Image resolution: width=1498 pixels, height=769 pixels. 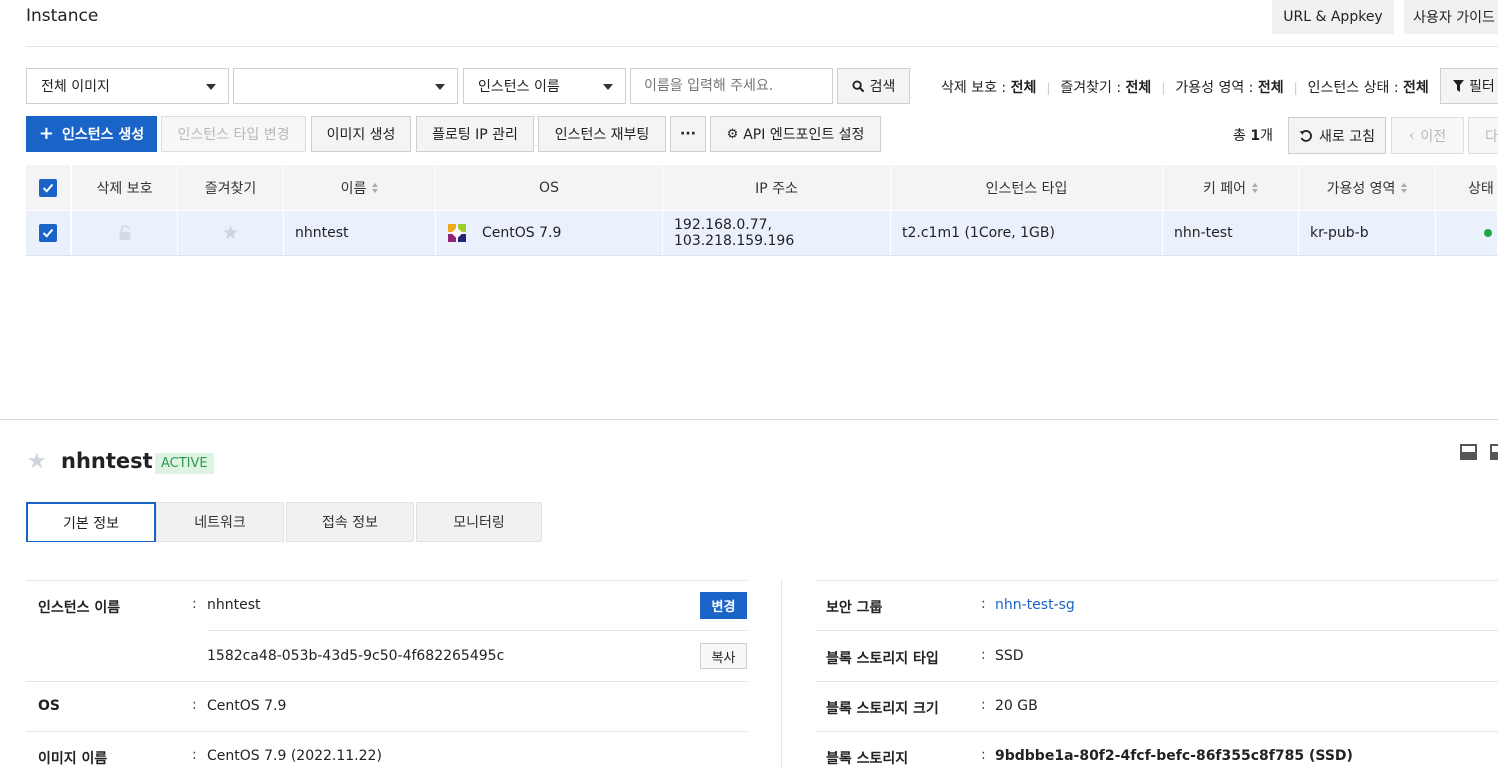 I want to click on header-zone-label: 가용성 영역, so click(x=1361, y=188).